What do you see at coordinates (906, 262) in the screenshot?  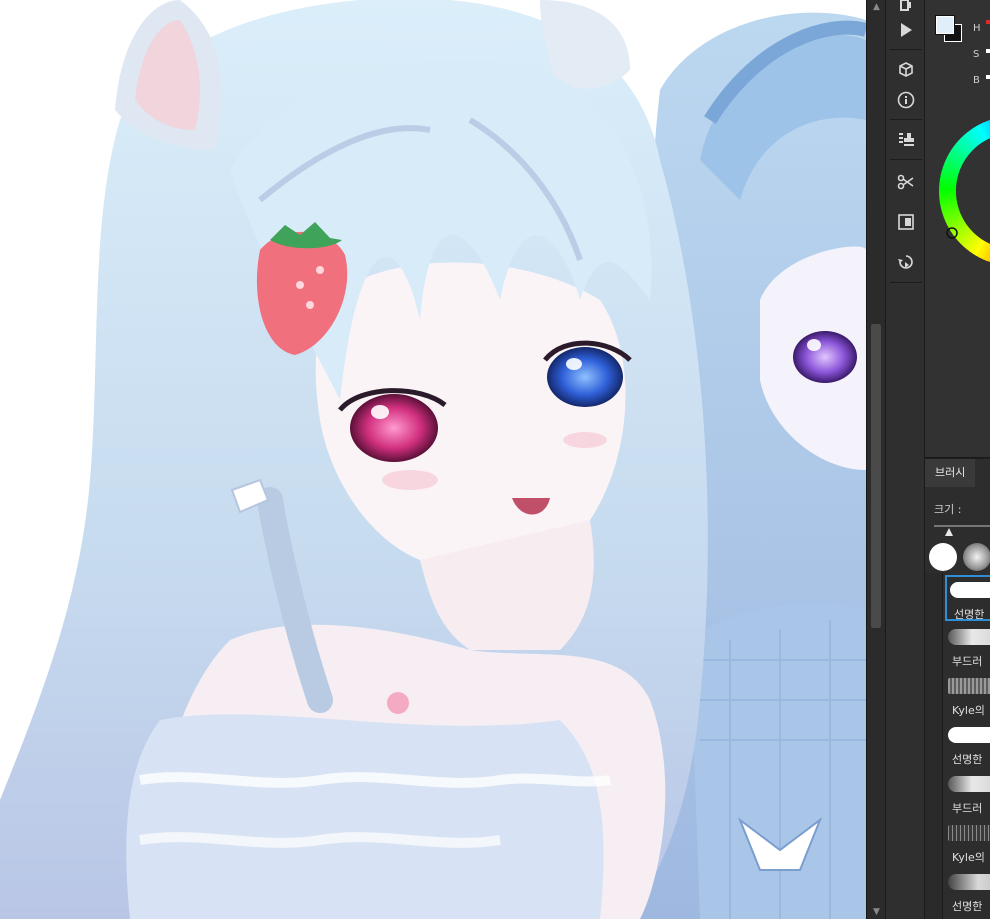 I see `history-icon` at bounding box center [906, 262].